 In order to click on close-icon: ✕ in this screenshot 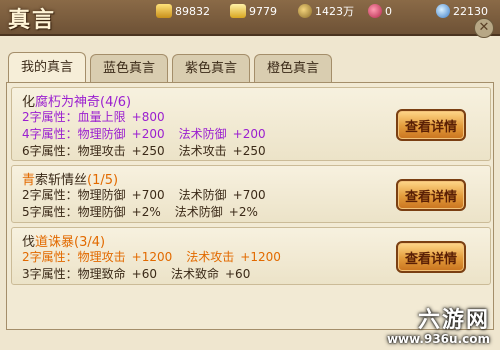, I will do `click(484, 27)`.